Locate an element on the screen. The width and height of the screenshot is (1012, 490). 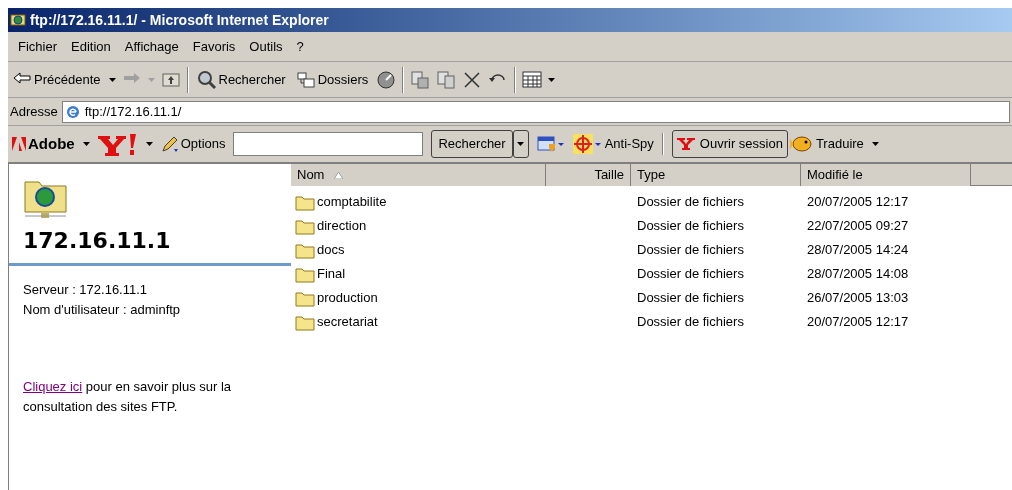
server-title: 172.16.11.1 is located at coordinates (97, 241).